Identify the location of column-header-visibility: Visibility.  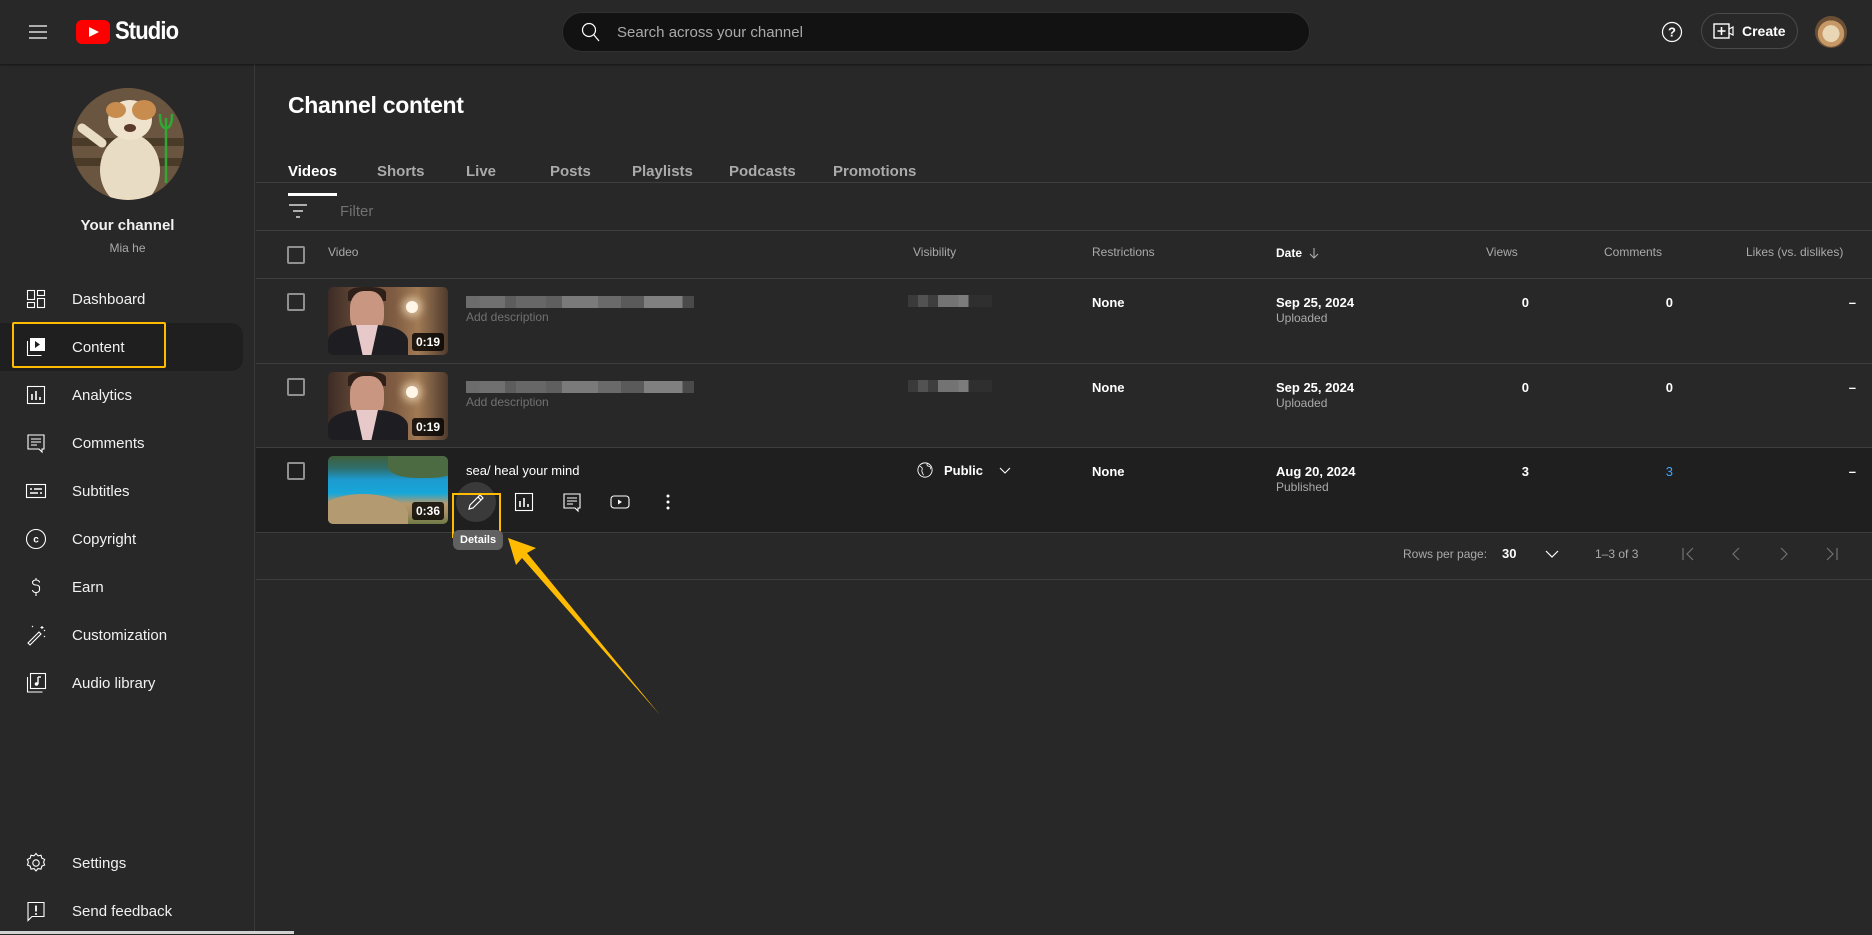
(934, 252).